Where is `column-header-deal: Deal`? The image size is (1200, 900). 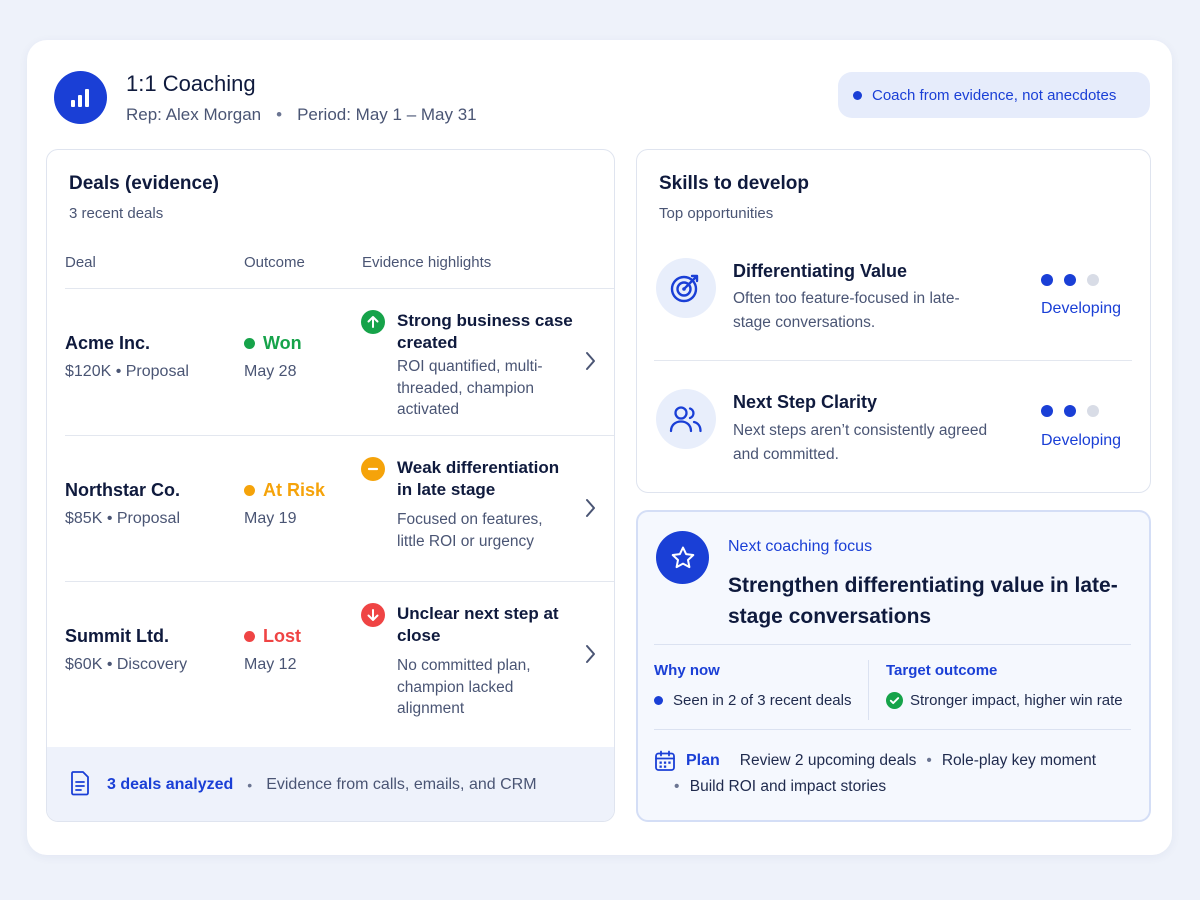 column-header-deal: Deal is located at coordinates (80, 262).